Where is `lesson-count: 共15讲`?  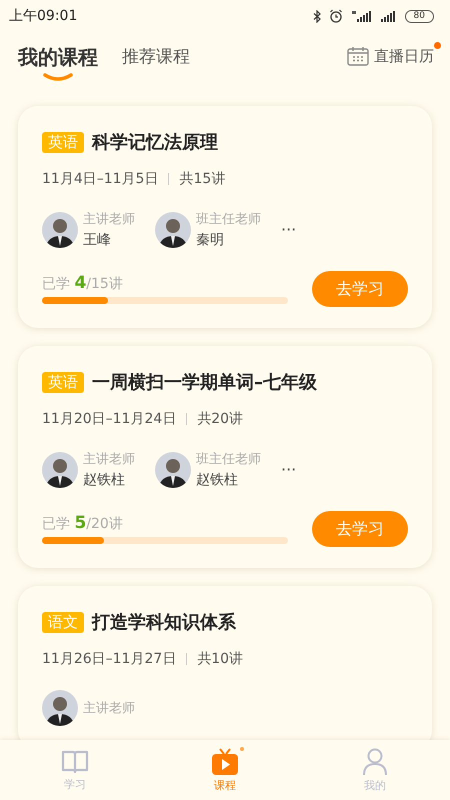
lesson-count: 共15讲 is located at coordinates (202, 179).